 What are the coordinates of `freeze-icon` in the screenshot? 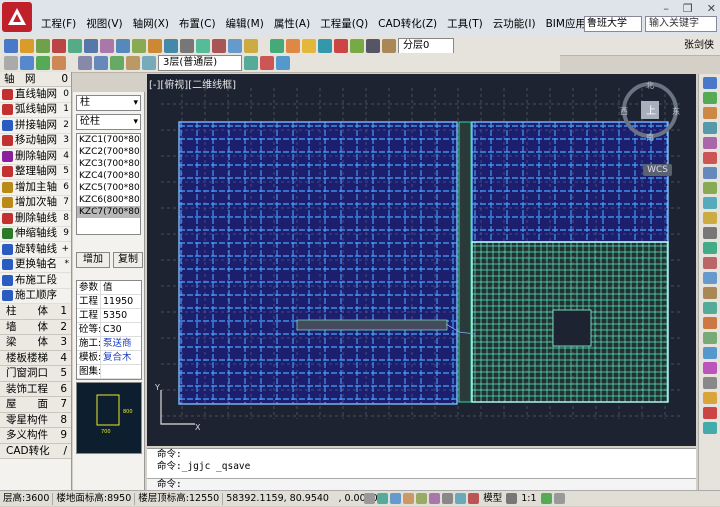 It's located at (325, 45).